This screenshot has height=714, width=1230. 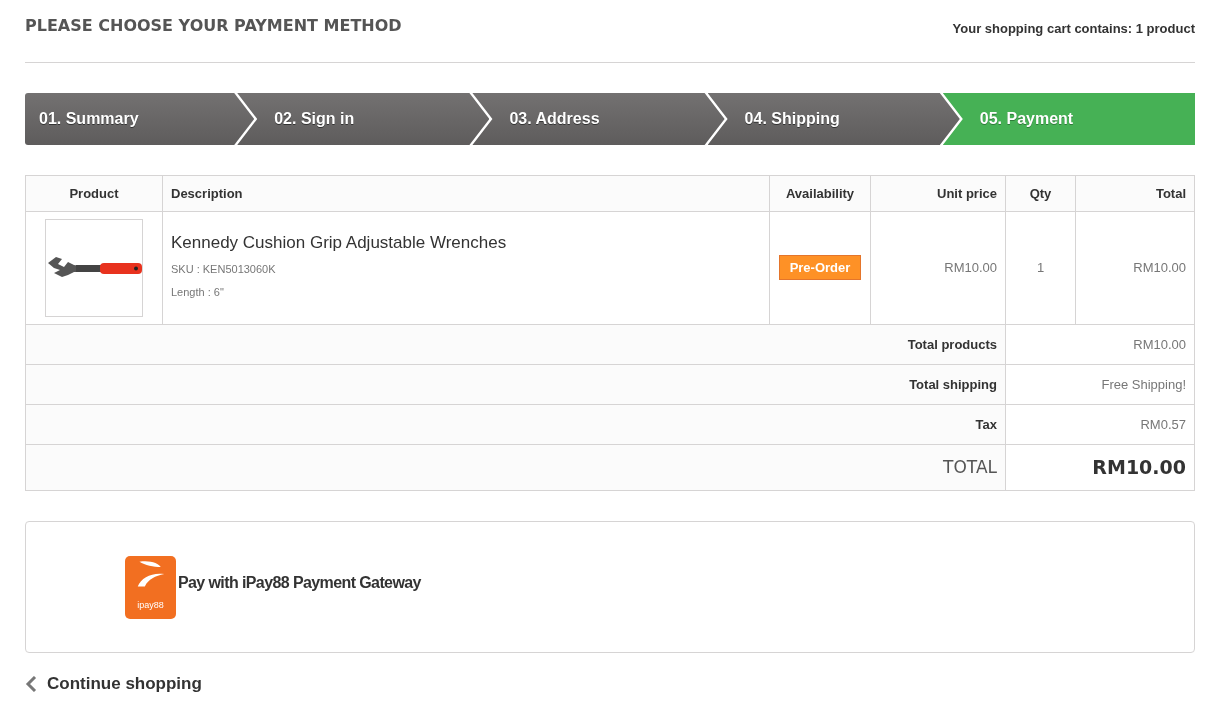 What do you see at coordinates (1040, 268) in the screenshot?
I see `quantity: 1` at bounding box center [1040, 268].